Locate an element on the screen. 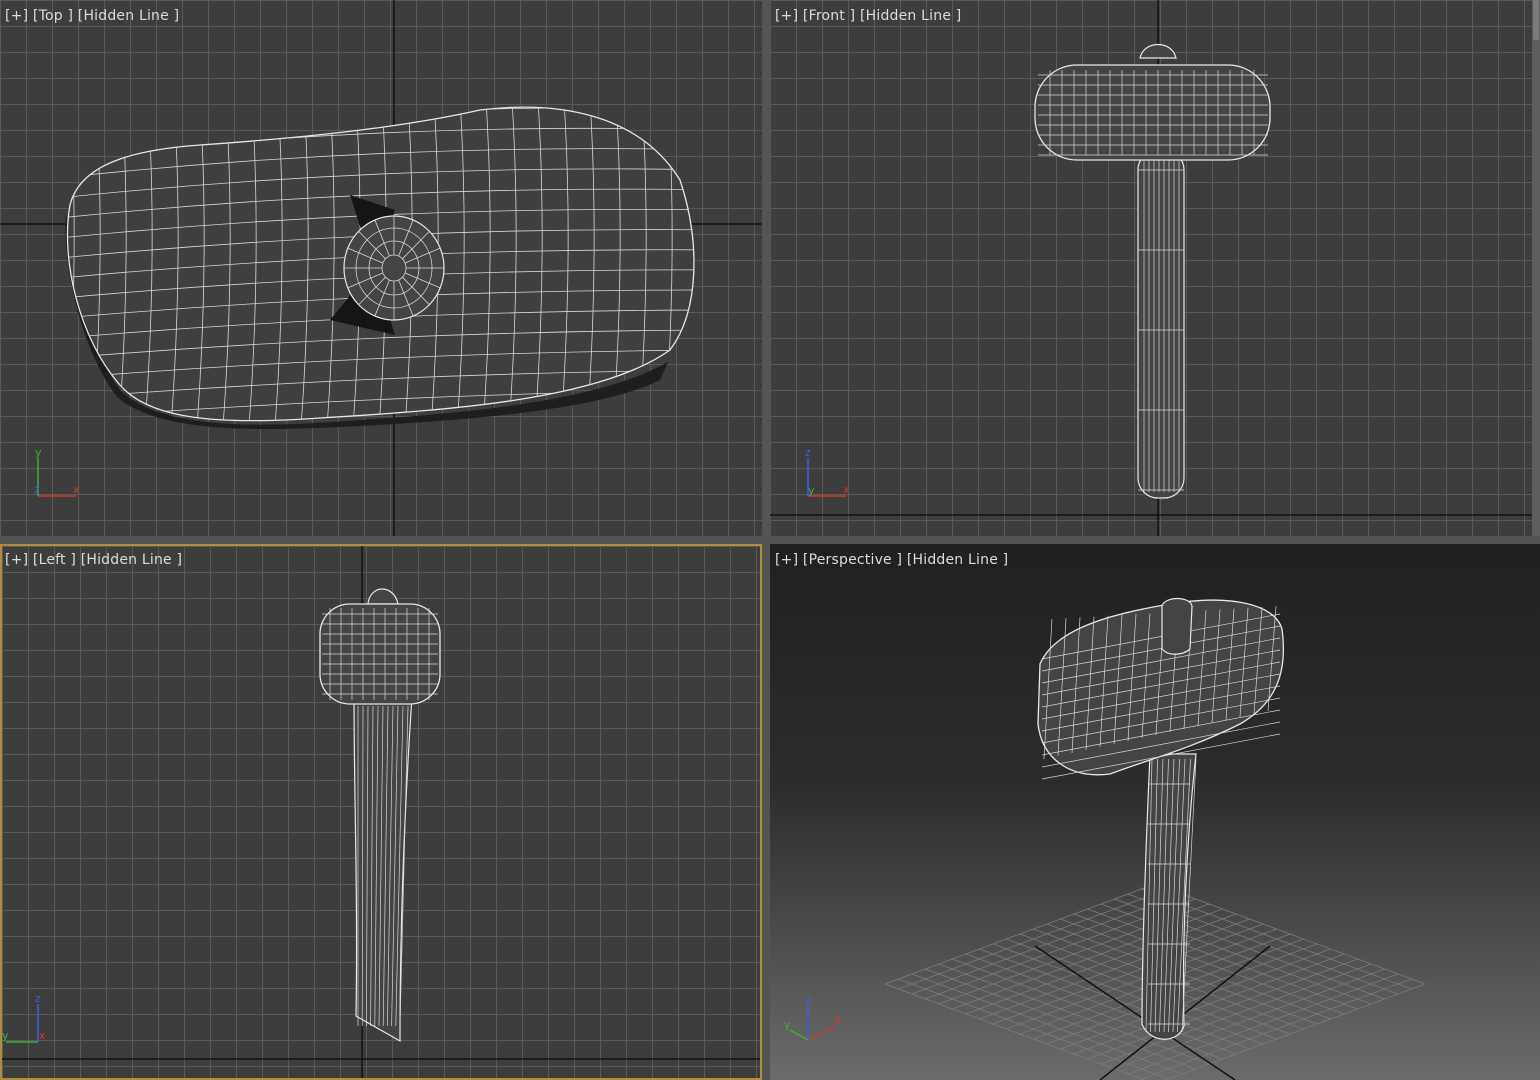 This screenshot has width=1540, height=1080. viewport-view-label: [Front ] is located at coordinates (829, 16).